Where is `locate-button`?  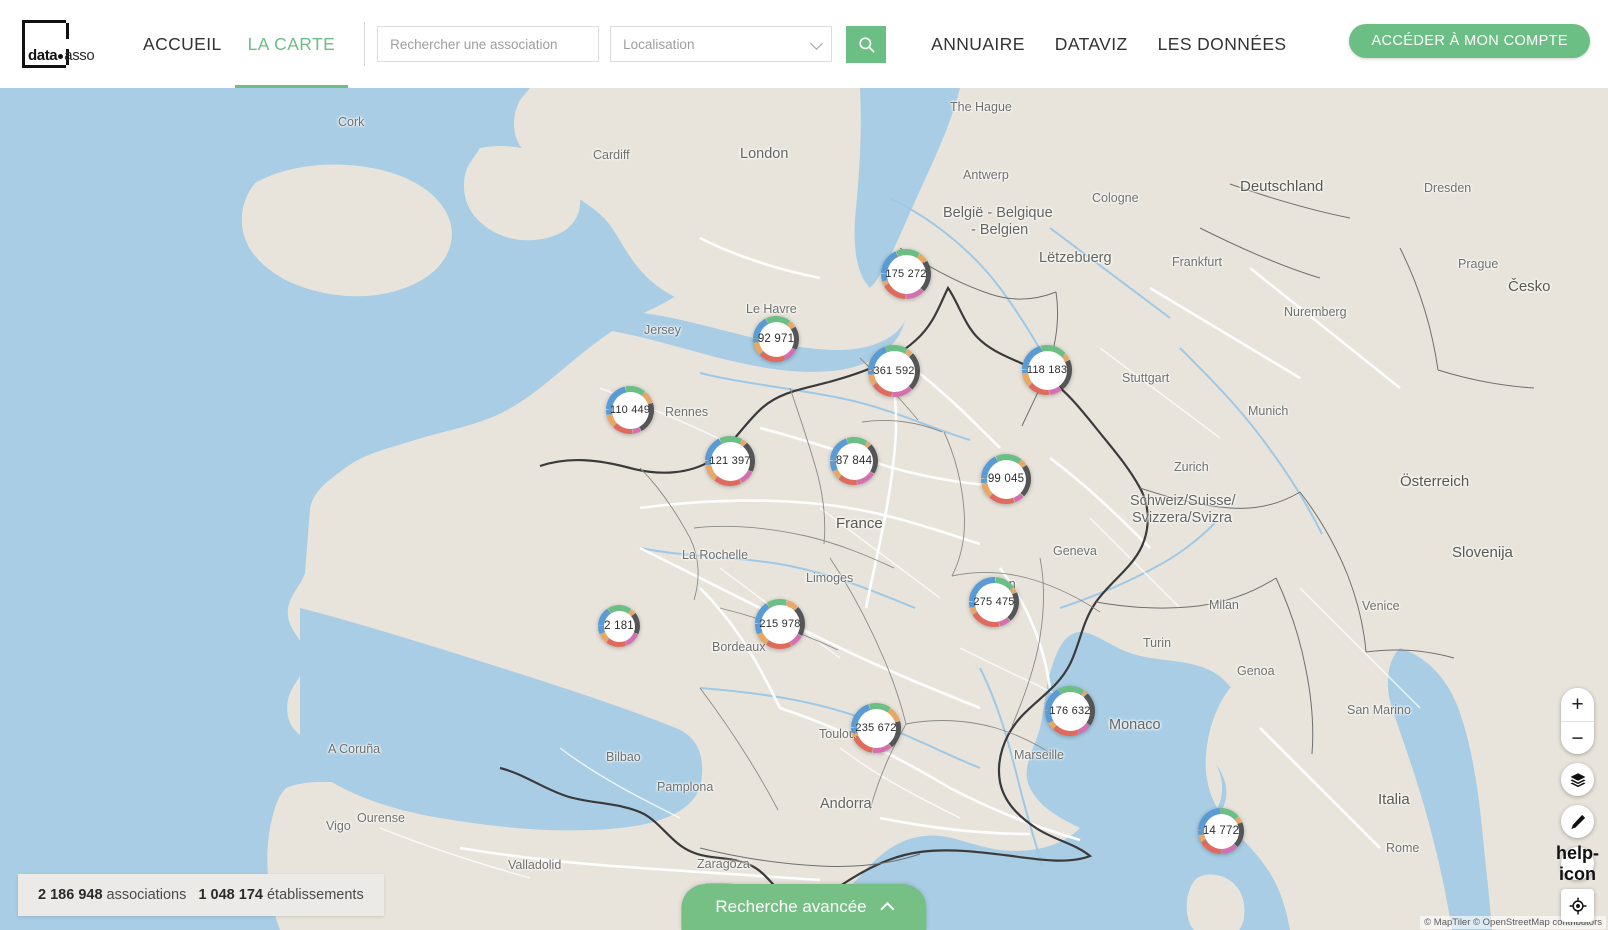 locate-button is located at coordinates (1577, 905).